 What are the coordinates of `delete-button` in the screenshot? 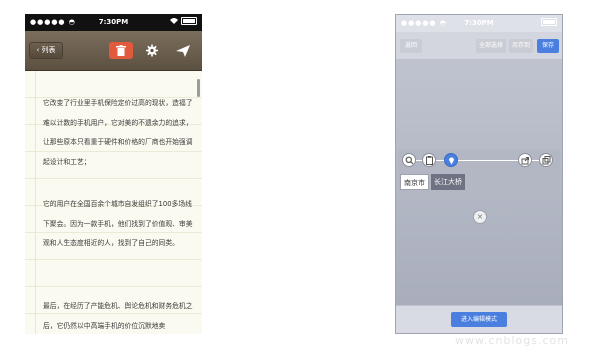 It's located at (121, 50).